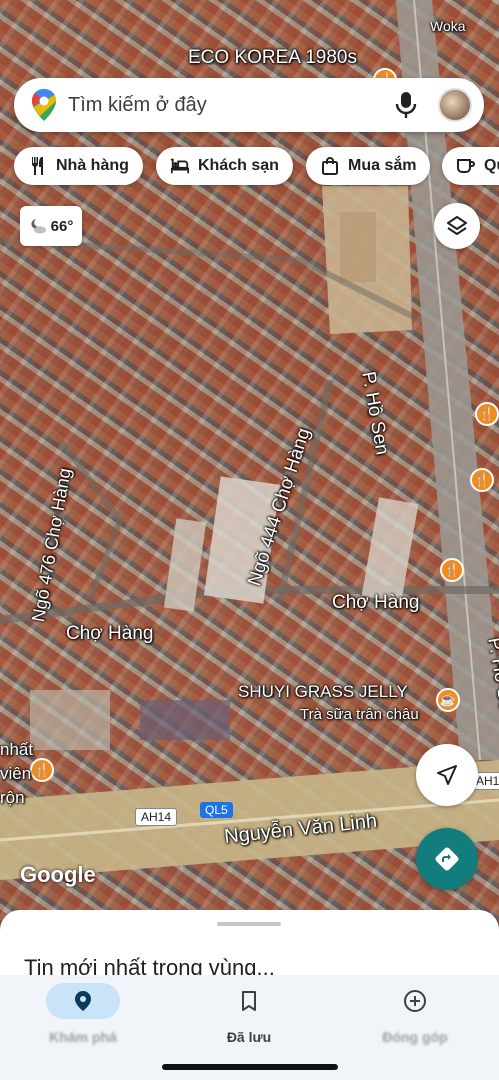  What do you see at coordinates (231, 105) in the screenshot?
I see `search-input: Tìm kiếm ở đây` at bounding box center [231, 105].